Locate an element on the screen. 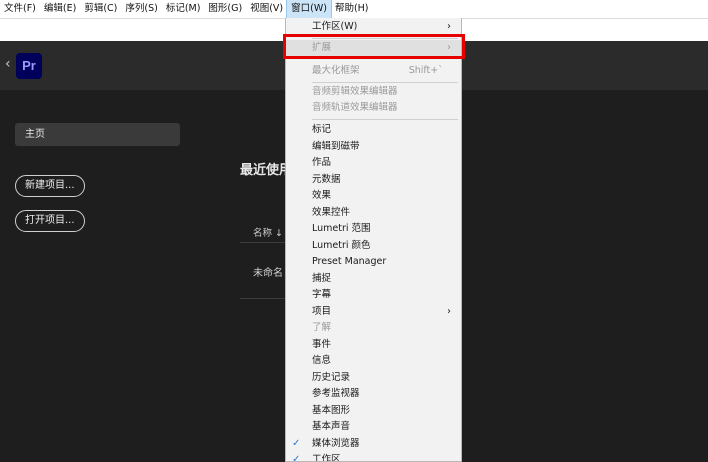  menu-window: 窗口(W) is located at coordinates (309, 9).